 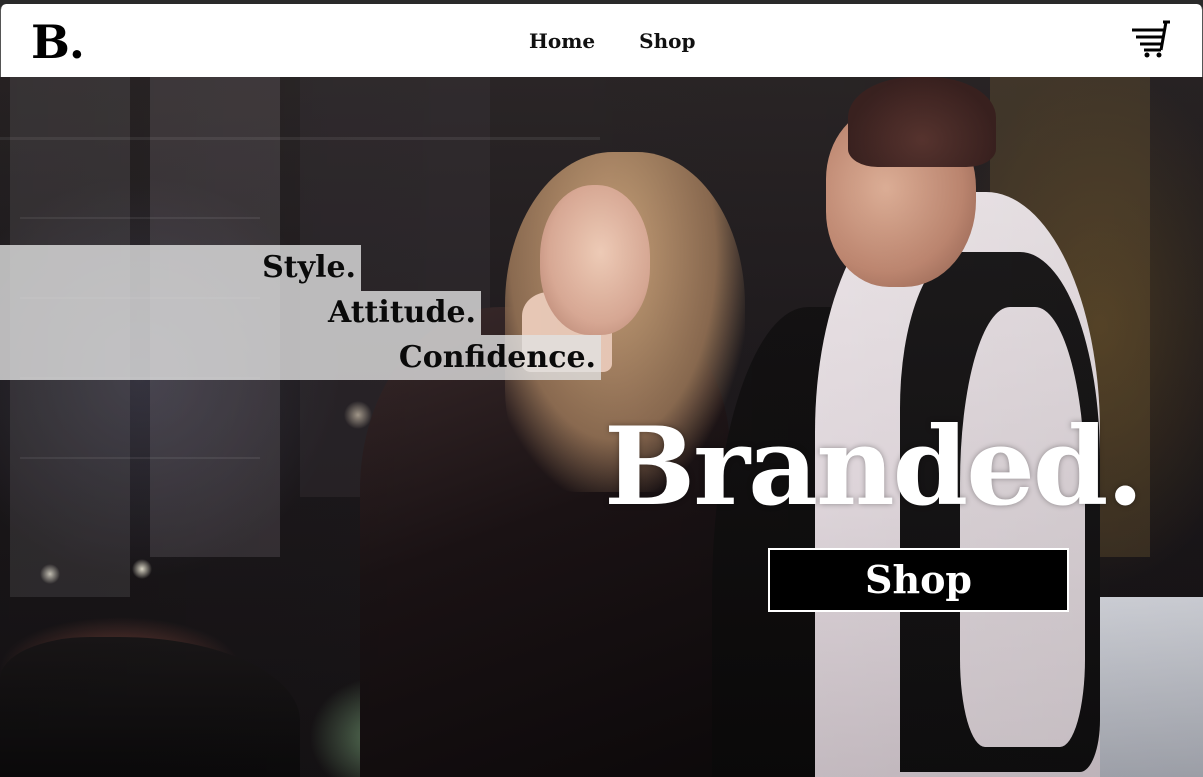 I want to click on tagline-attitude: Attitude., so click(x=401, y=312).